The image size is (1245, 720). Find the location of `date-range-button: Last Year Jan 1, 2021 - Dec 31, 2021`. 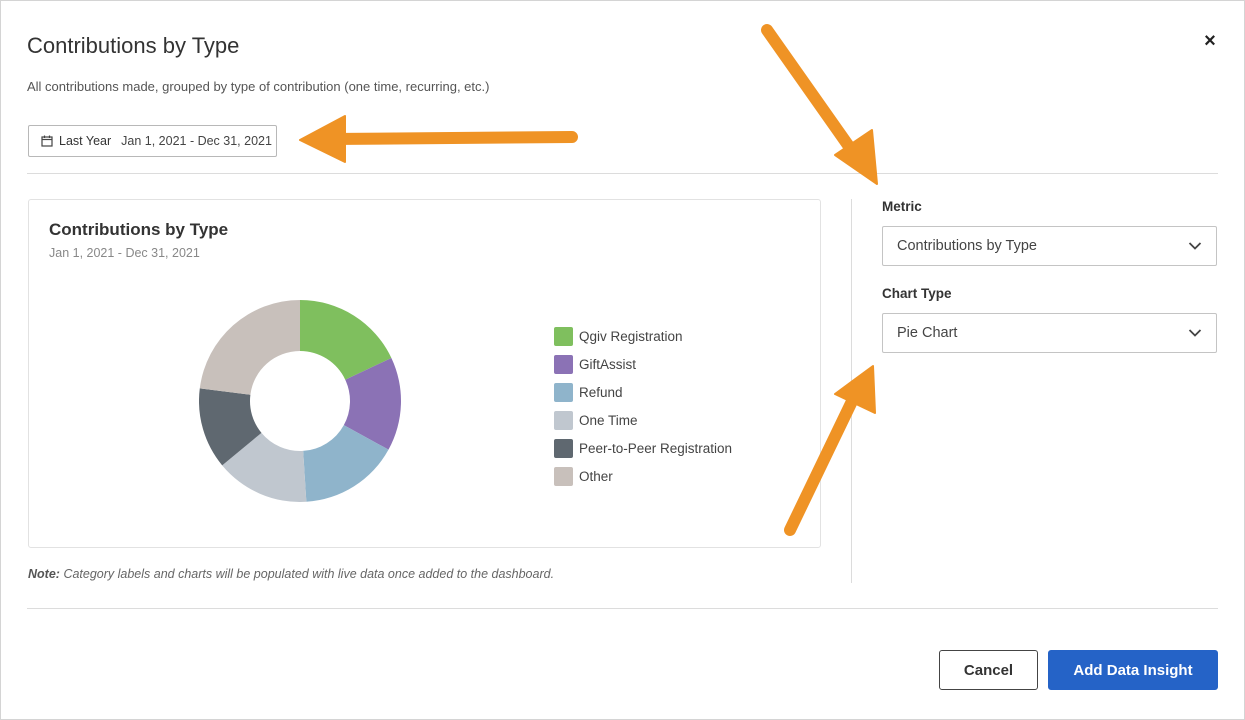

date-range-button: Last Year Jan 1, 2021 - Dec 31, 2021 is located at coordinates (152, 141).